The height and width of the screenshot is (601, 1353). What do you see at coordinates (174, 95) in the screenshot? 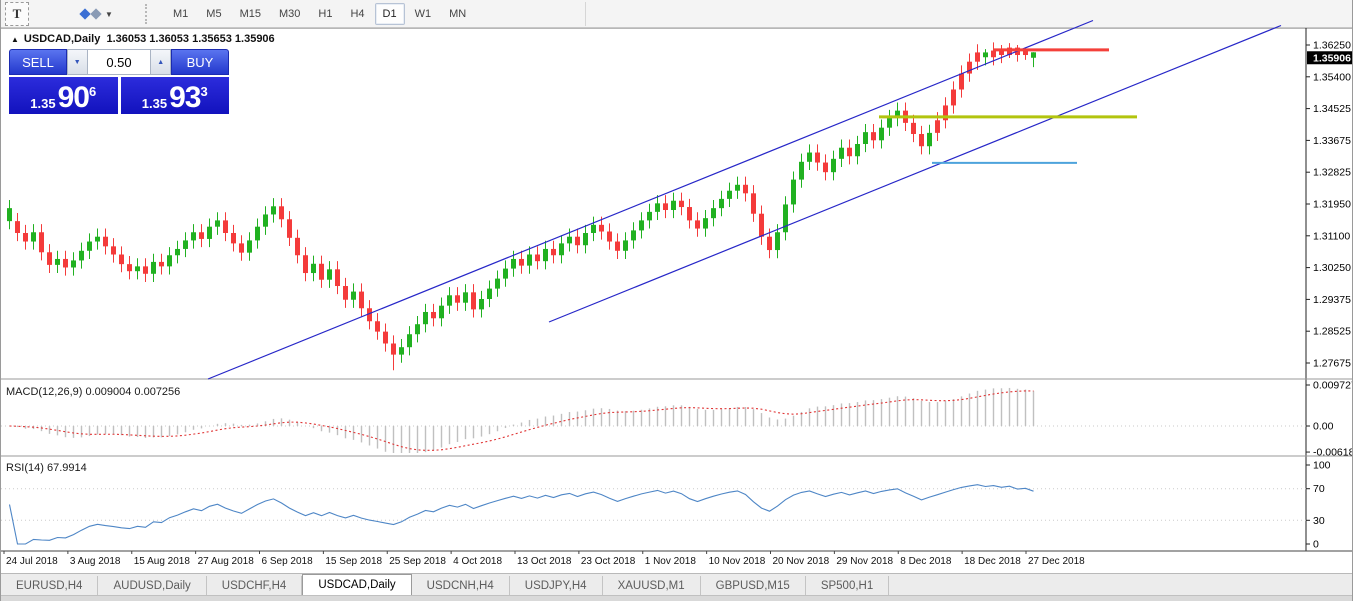
I see `buy-price-display: 1.35 93 3` at bounding box center [174, 95].